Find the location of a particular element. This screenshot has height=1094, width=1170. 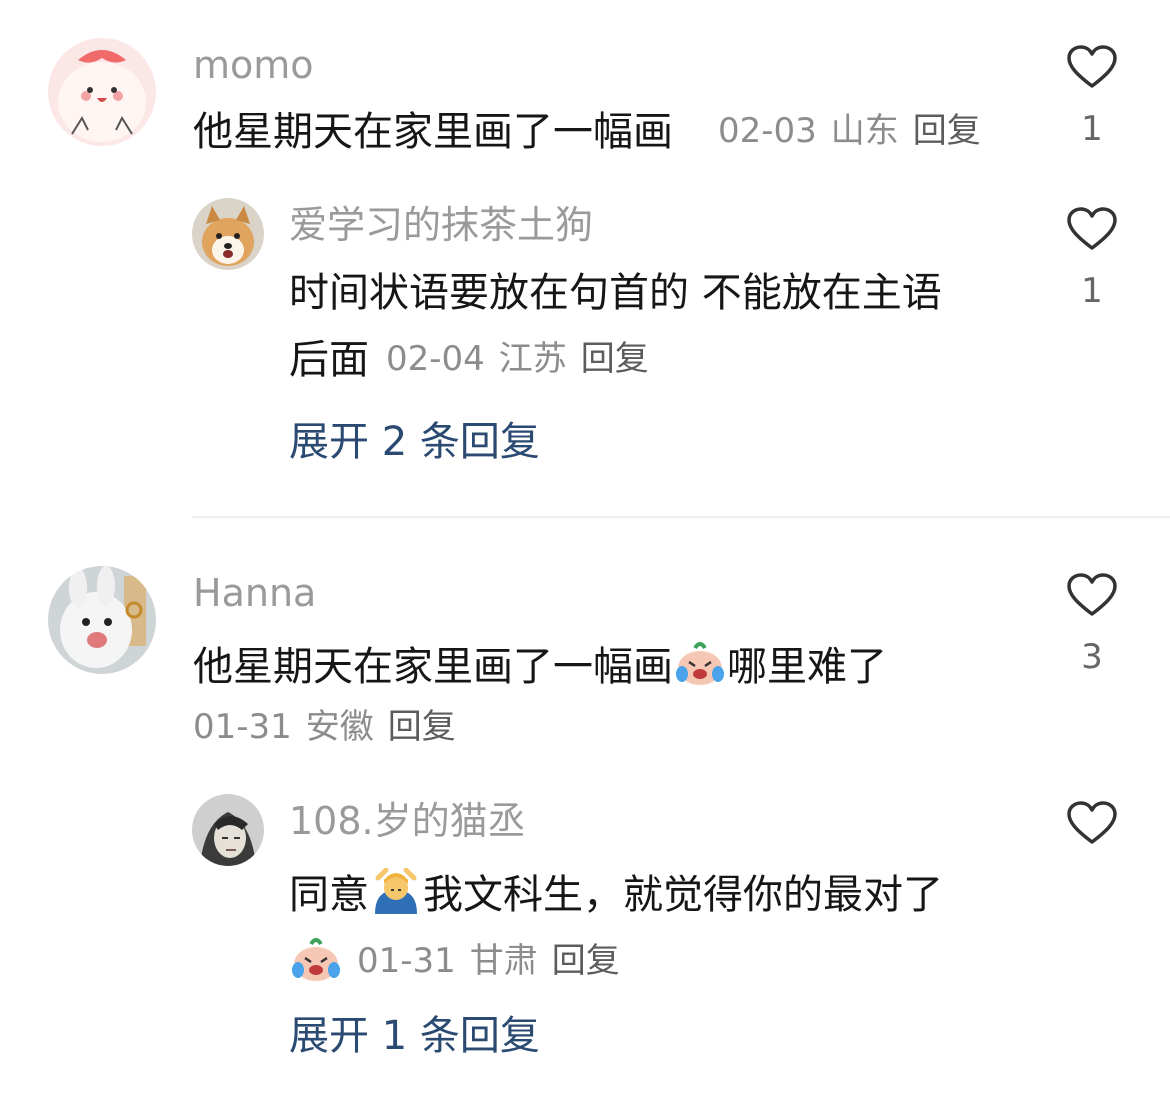

comment-date: 01-31 is located at coordinates (242, 727).